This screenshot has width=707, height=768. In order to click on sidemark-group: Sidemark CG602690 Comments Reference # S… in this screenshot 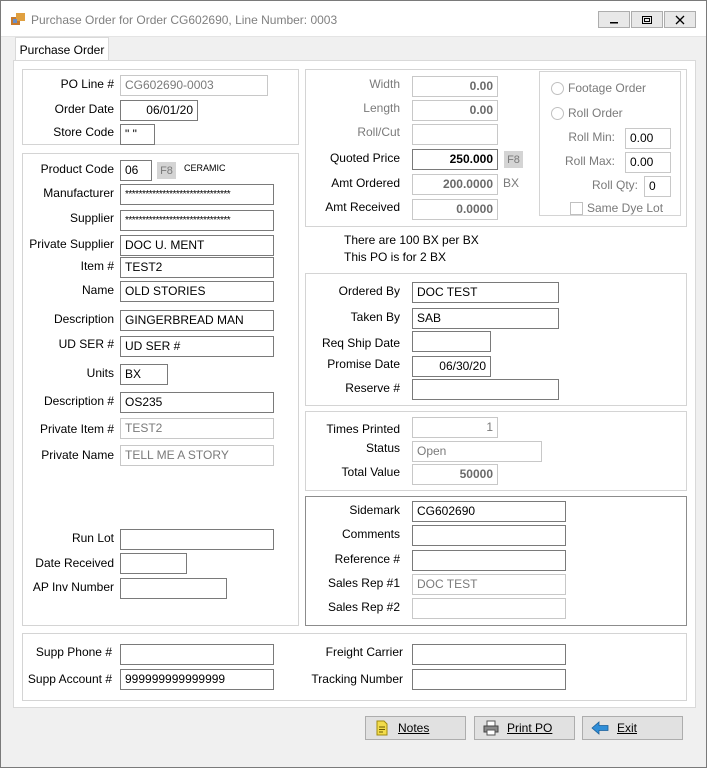, I will do `click(496, 561)`.